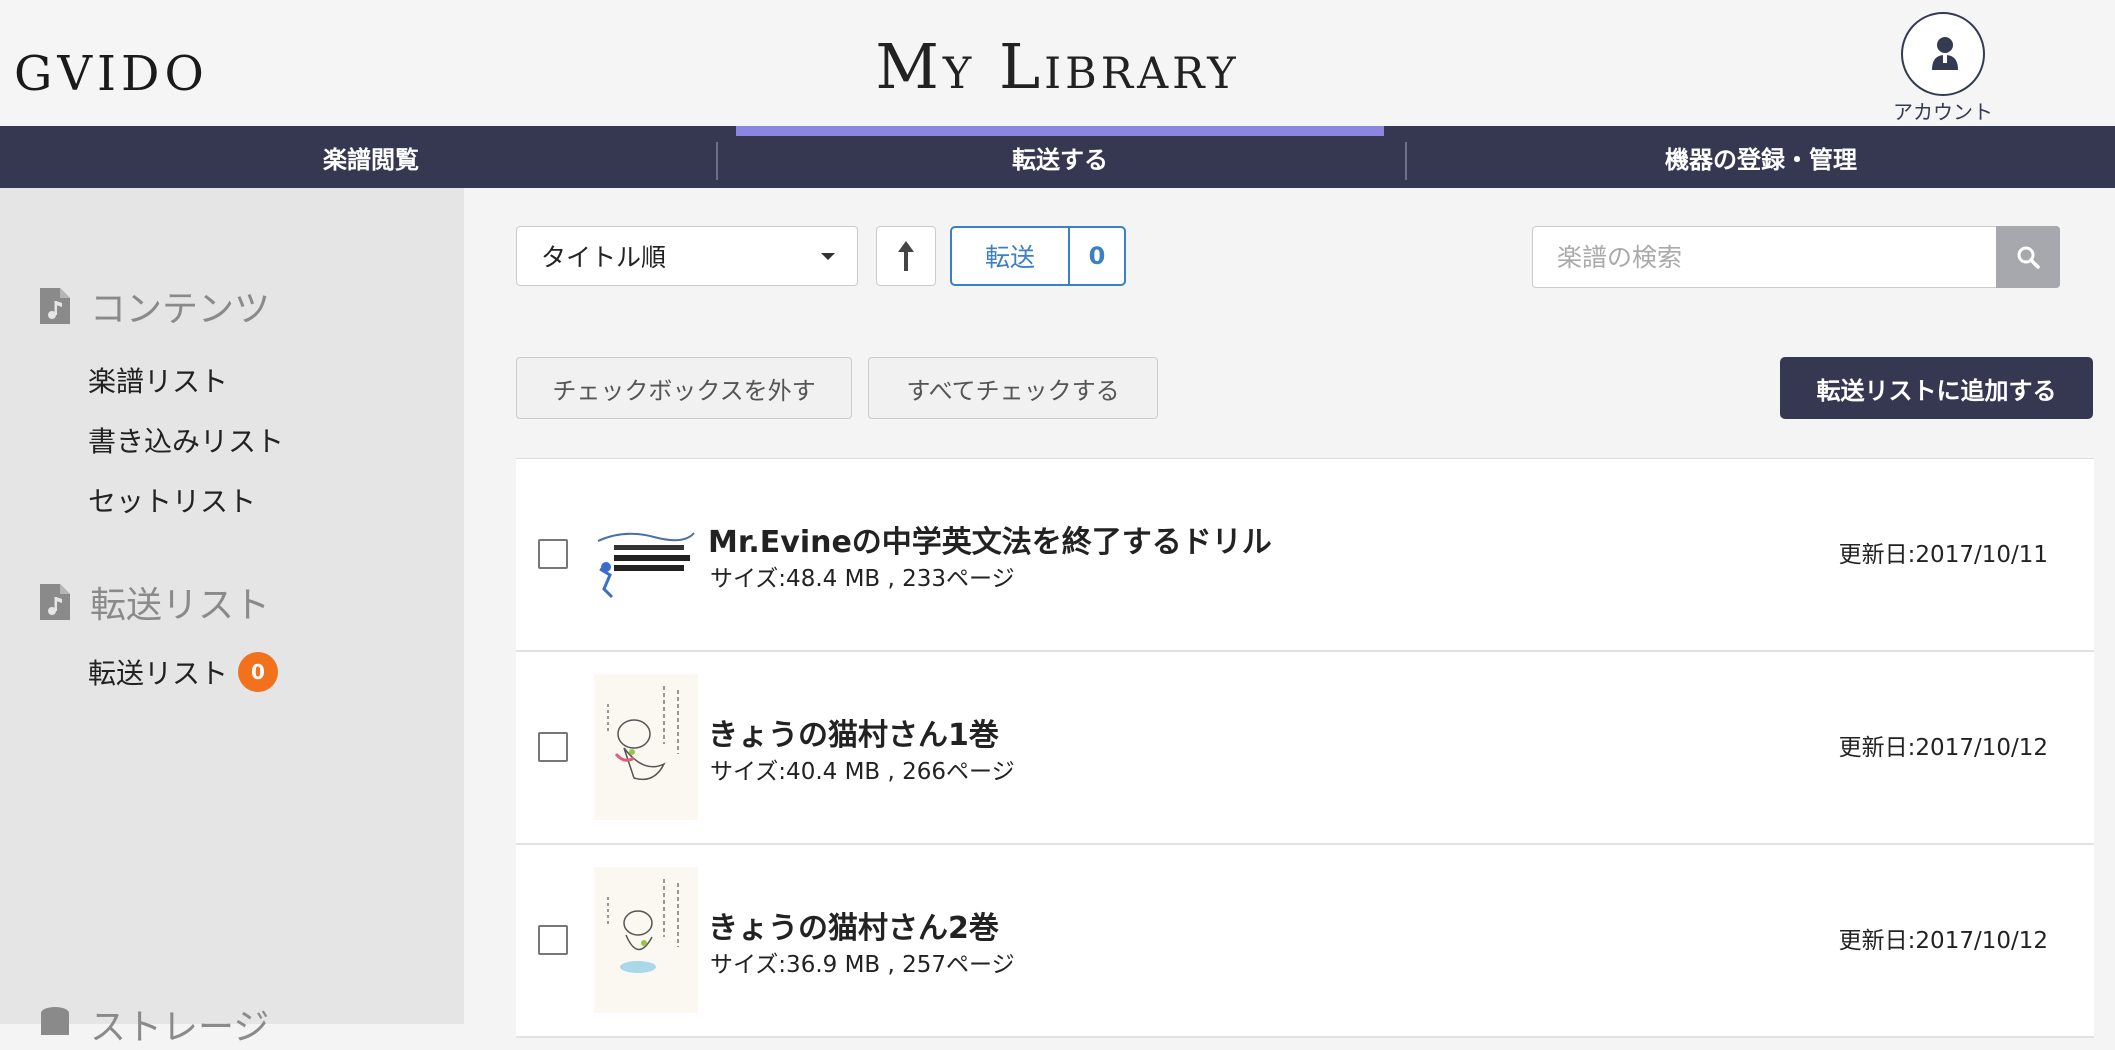 This screenshot has height=1050, width=2115. Describe the element at coordinates (180, 1027) in the screenshot. I see `section-title: ストレージ` at that location.